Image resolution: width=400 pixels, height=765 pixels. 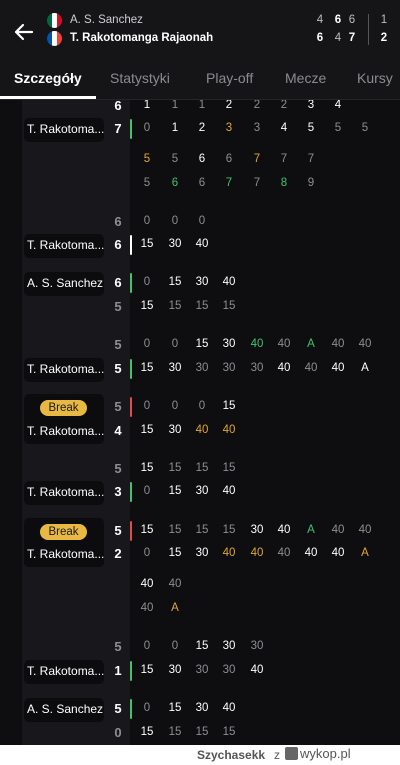 I want to click on point-score: A, so click(x=175, y=608).